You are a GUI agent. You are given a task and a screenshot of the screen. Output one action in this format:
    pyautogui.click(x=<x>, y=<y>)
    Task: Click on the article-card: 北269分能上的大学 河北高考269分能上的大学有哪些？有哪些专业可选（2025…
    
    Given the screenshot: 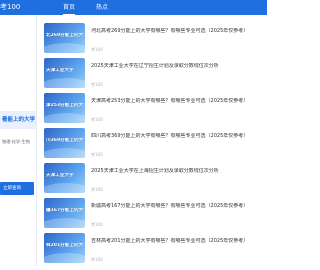 What is the action you would take?
    pyautogui.click(x=155, y=40)
    